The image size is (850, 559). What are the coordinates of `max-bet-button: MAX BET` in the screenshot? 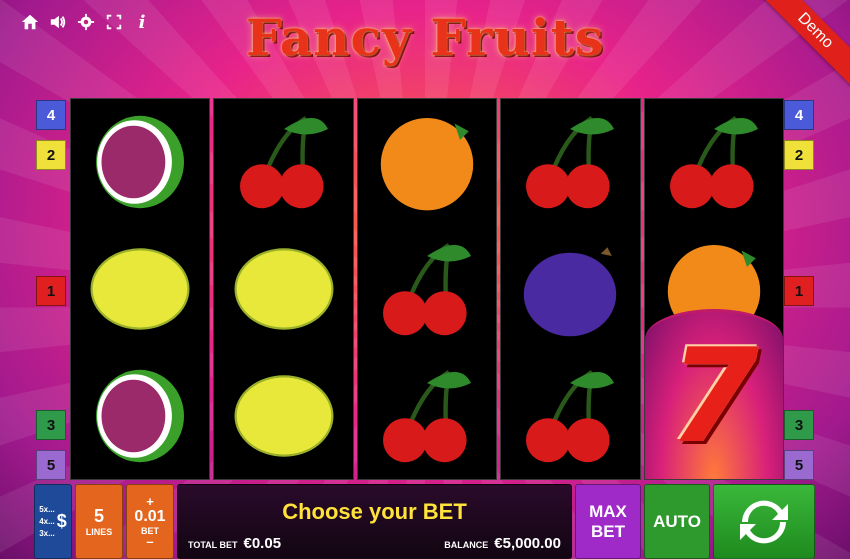 It's located at (608, 521).